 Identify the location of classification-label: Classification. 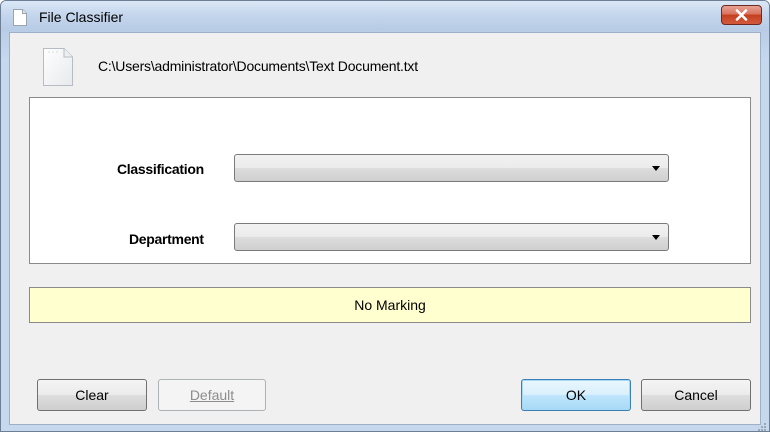
(160, 169).